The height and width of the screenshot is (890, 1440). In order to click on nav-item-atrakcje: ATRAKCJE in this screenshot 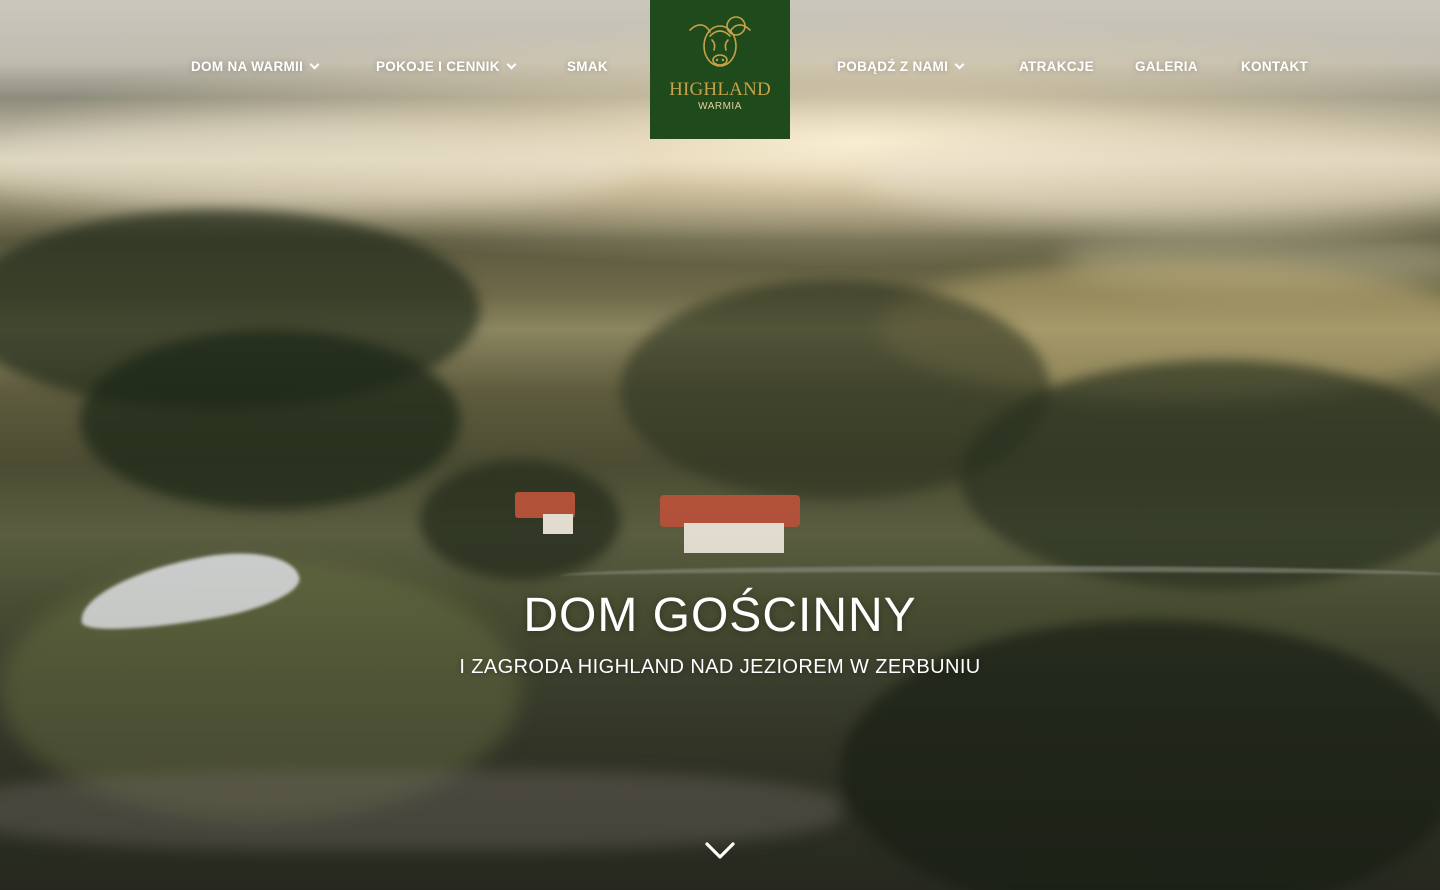, I will do `click(1056, 67)`.